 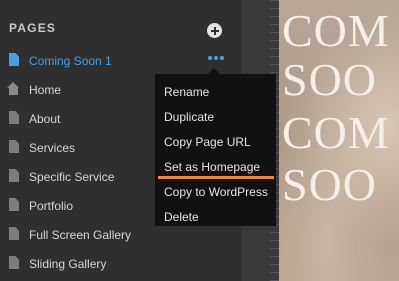 What do you see at coordinates (215, 166) in the screenshot?
I see `menu-item-set-as-homepage: Set as Homepage` at bounding box center [215, 166].